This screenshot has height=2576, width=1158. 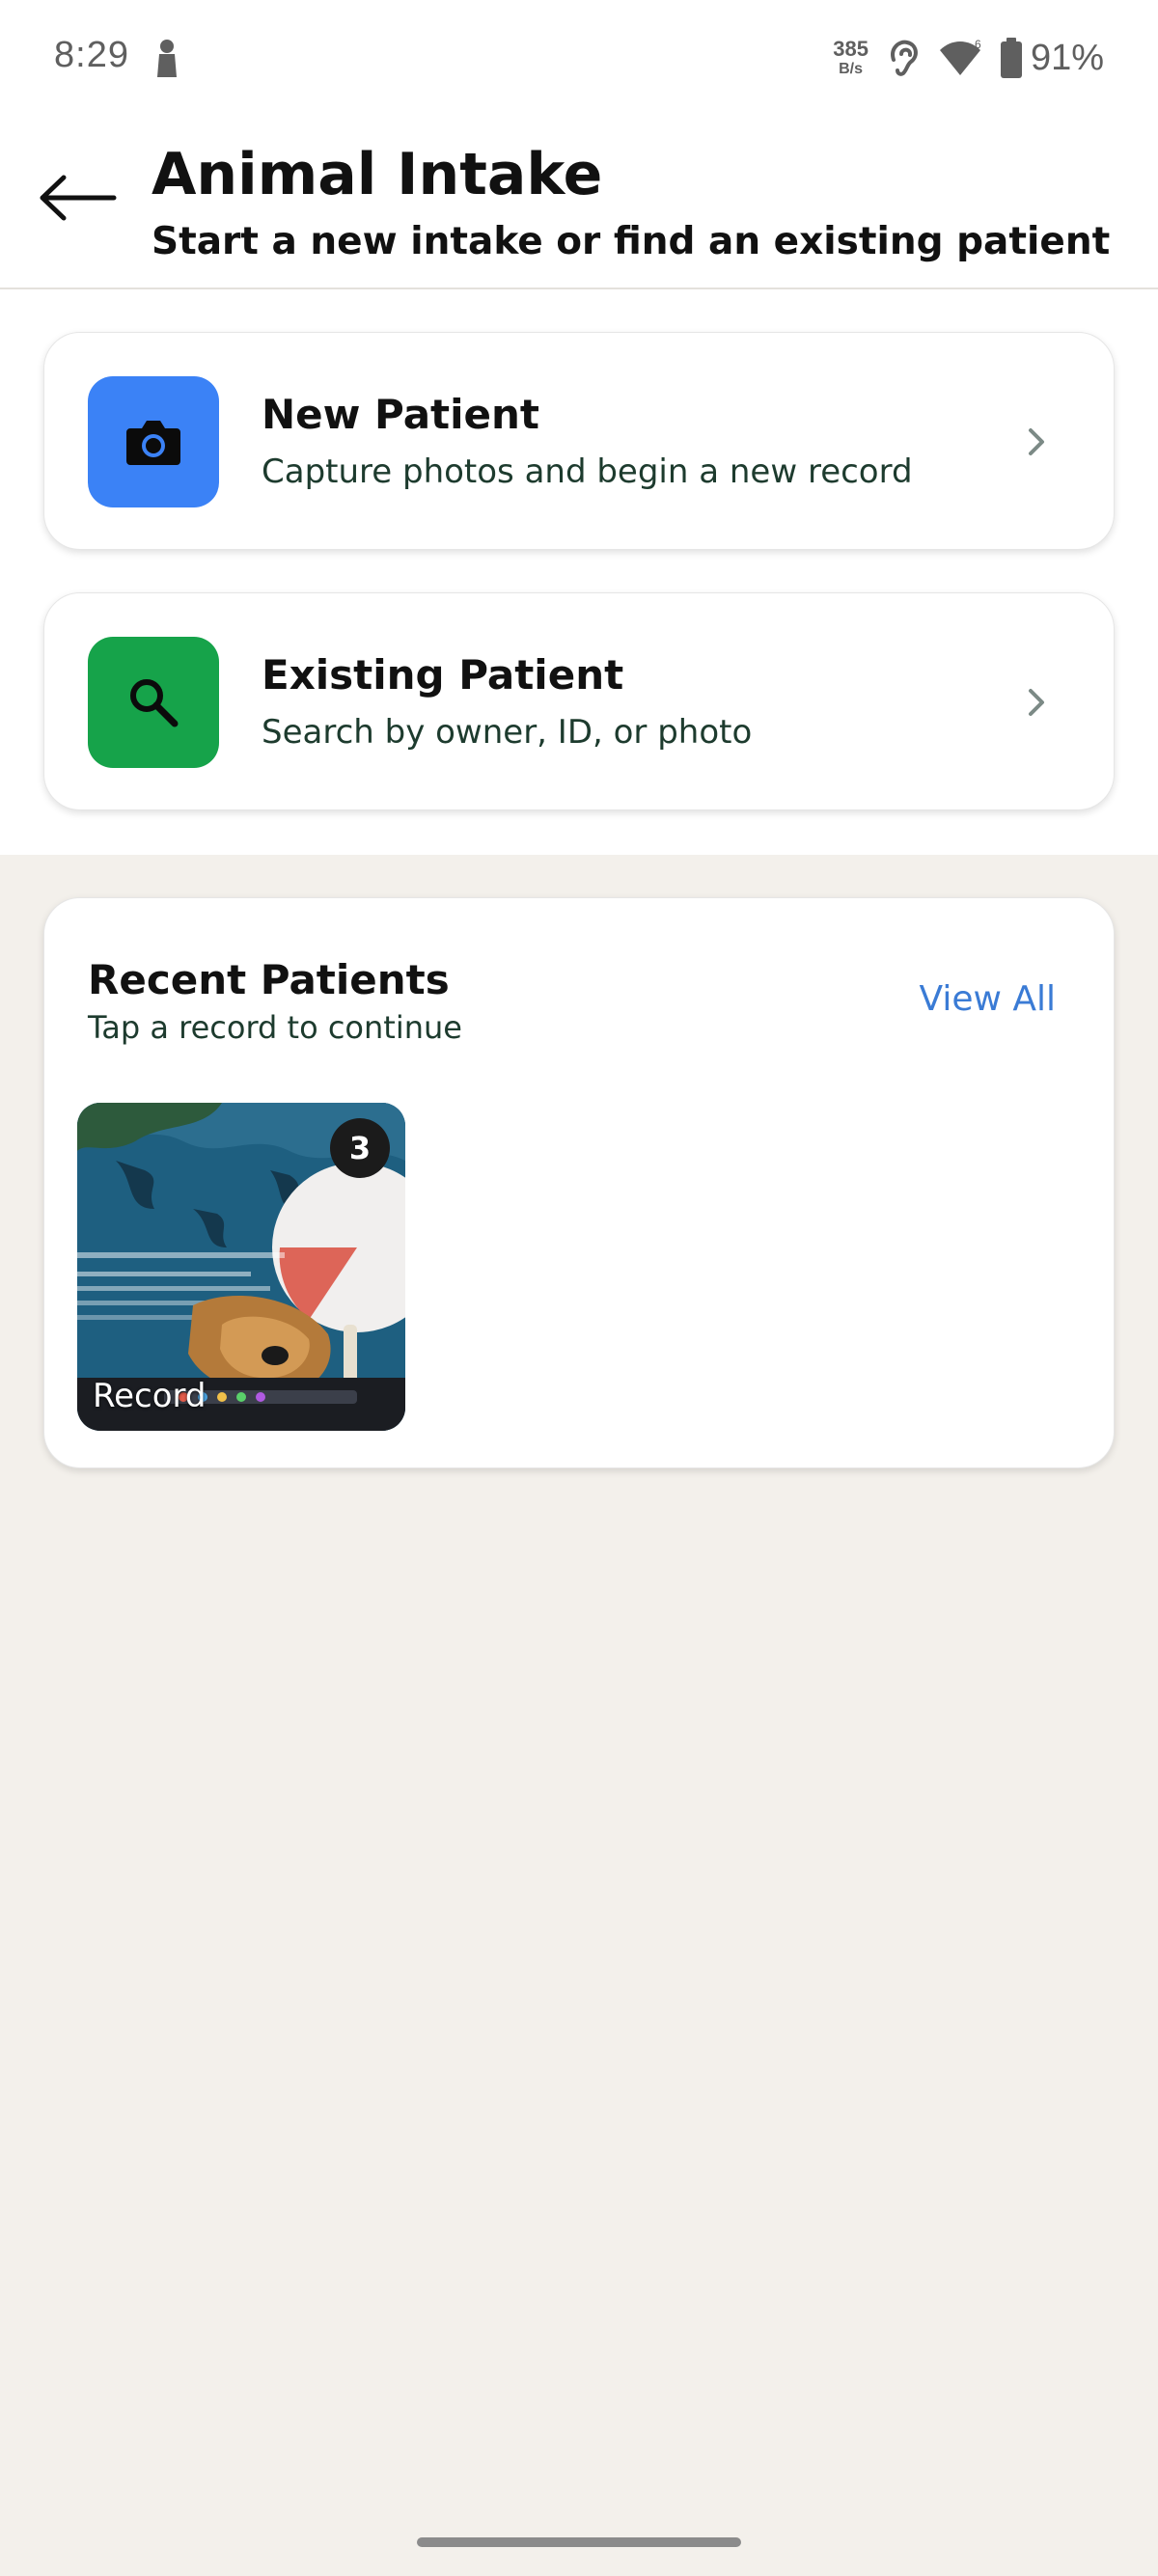 I want to click on status-bar: 8:29 385 B/s 6 91%, so click(x=579, y=58).